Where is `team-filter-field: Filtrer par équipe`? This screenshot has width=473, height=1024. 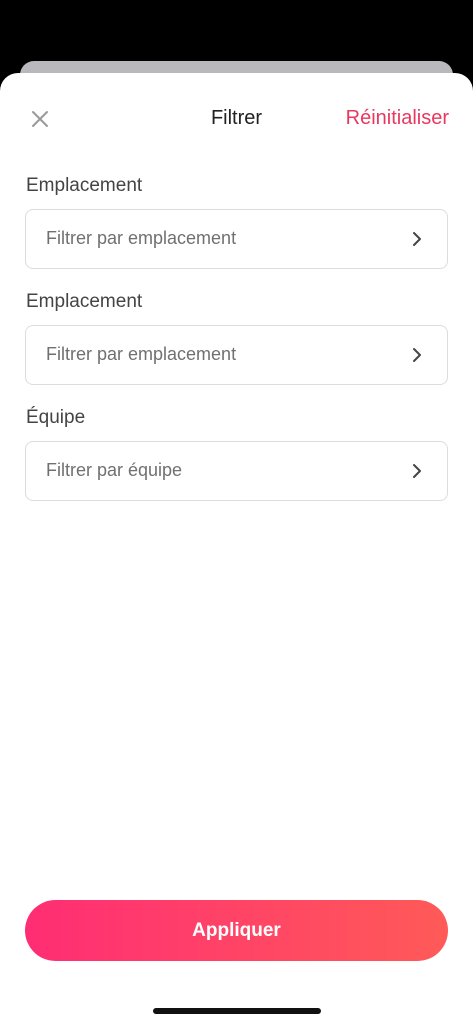
team-filter-field: Filtrer par équipe is located at coordinates (236, 471).